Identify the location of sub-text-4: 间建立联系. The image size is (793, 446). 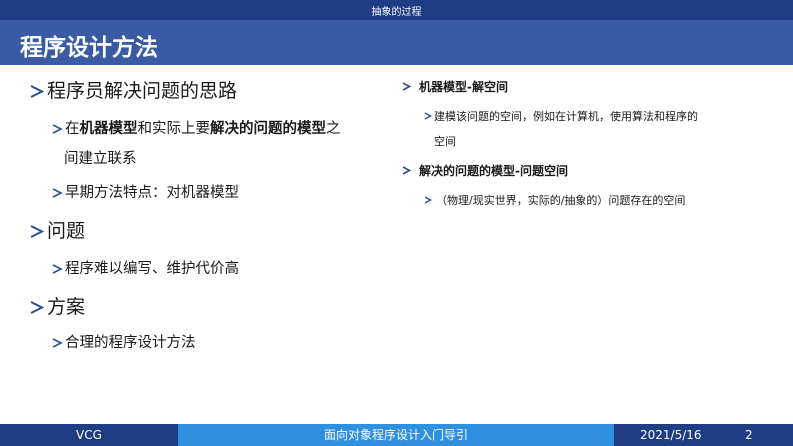
(100, 159).